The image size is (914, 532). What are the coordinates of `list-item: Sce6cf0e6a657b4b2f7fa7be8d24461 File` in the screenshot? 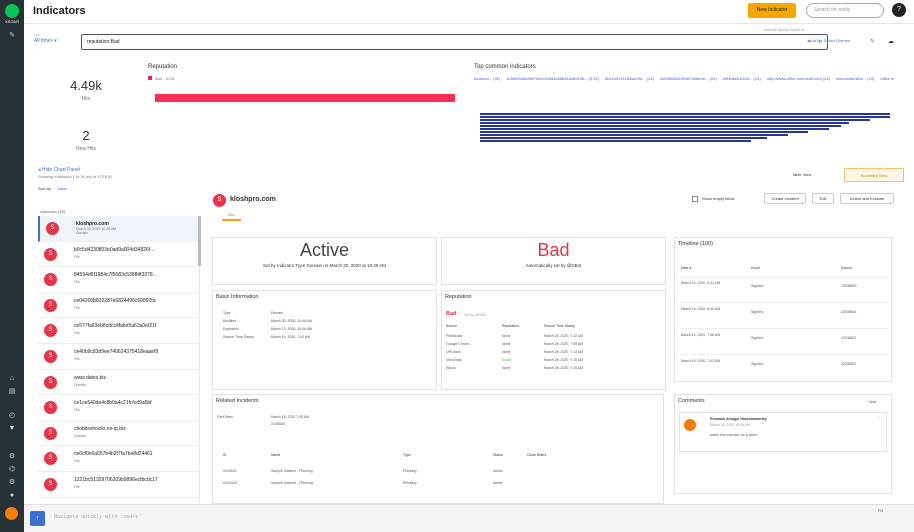 It's located at (118, 459).